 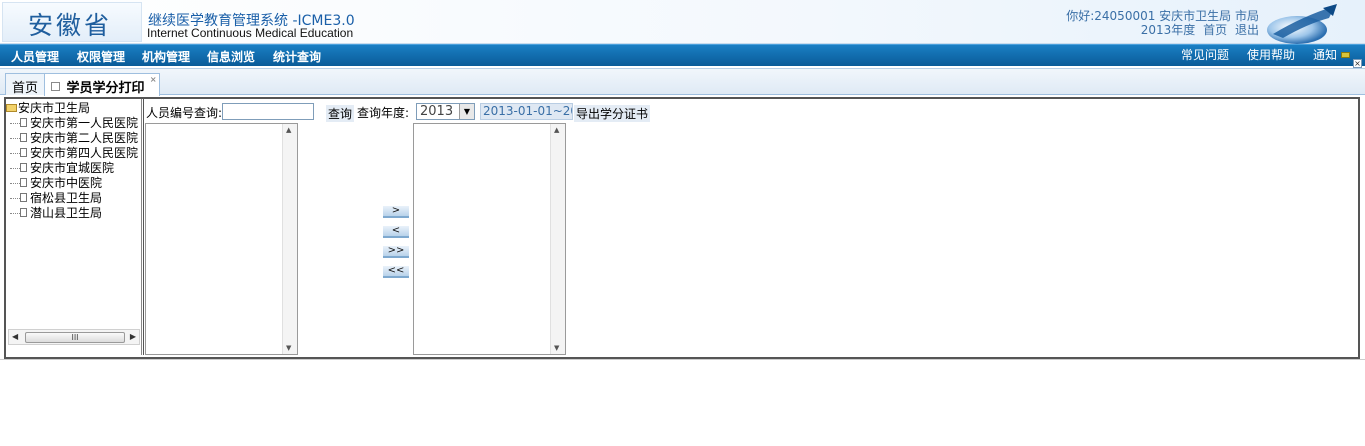 What do you see at coordinates (66, 198) in the screenshot?
I see `tree-item-label: 宿松县卫生局` at bounding box center [66, 198].